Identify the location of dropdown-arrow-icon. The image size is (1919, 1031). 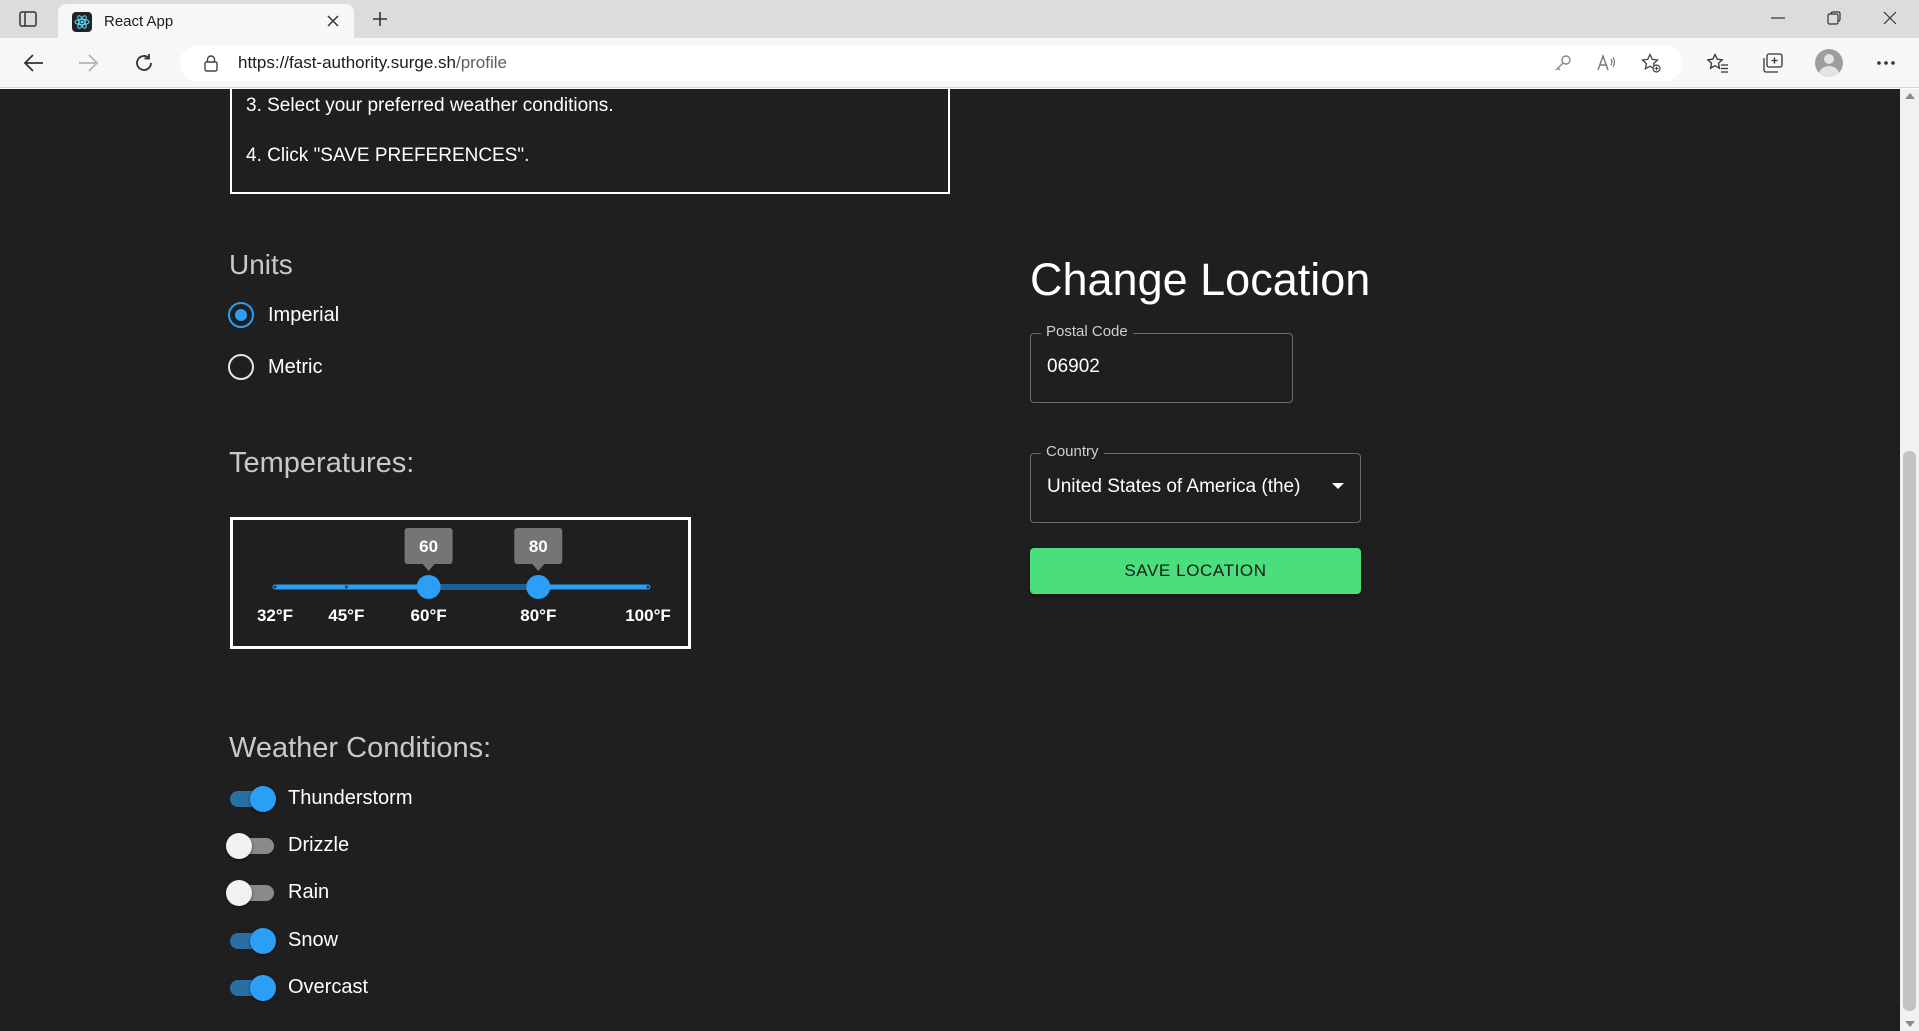
(1338, 486).